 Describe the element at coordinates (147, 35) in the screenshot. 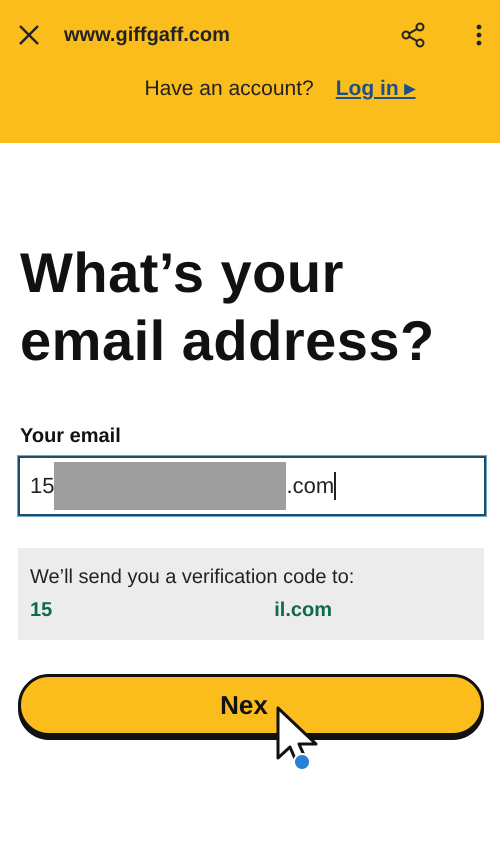

I see `url-text: www.giffgaff.com` at that location.